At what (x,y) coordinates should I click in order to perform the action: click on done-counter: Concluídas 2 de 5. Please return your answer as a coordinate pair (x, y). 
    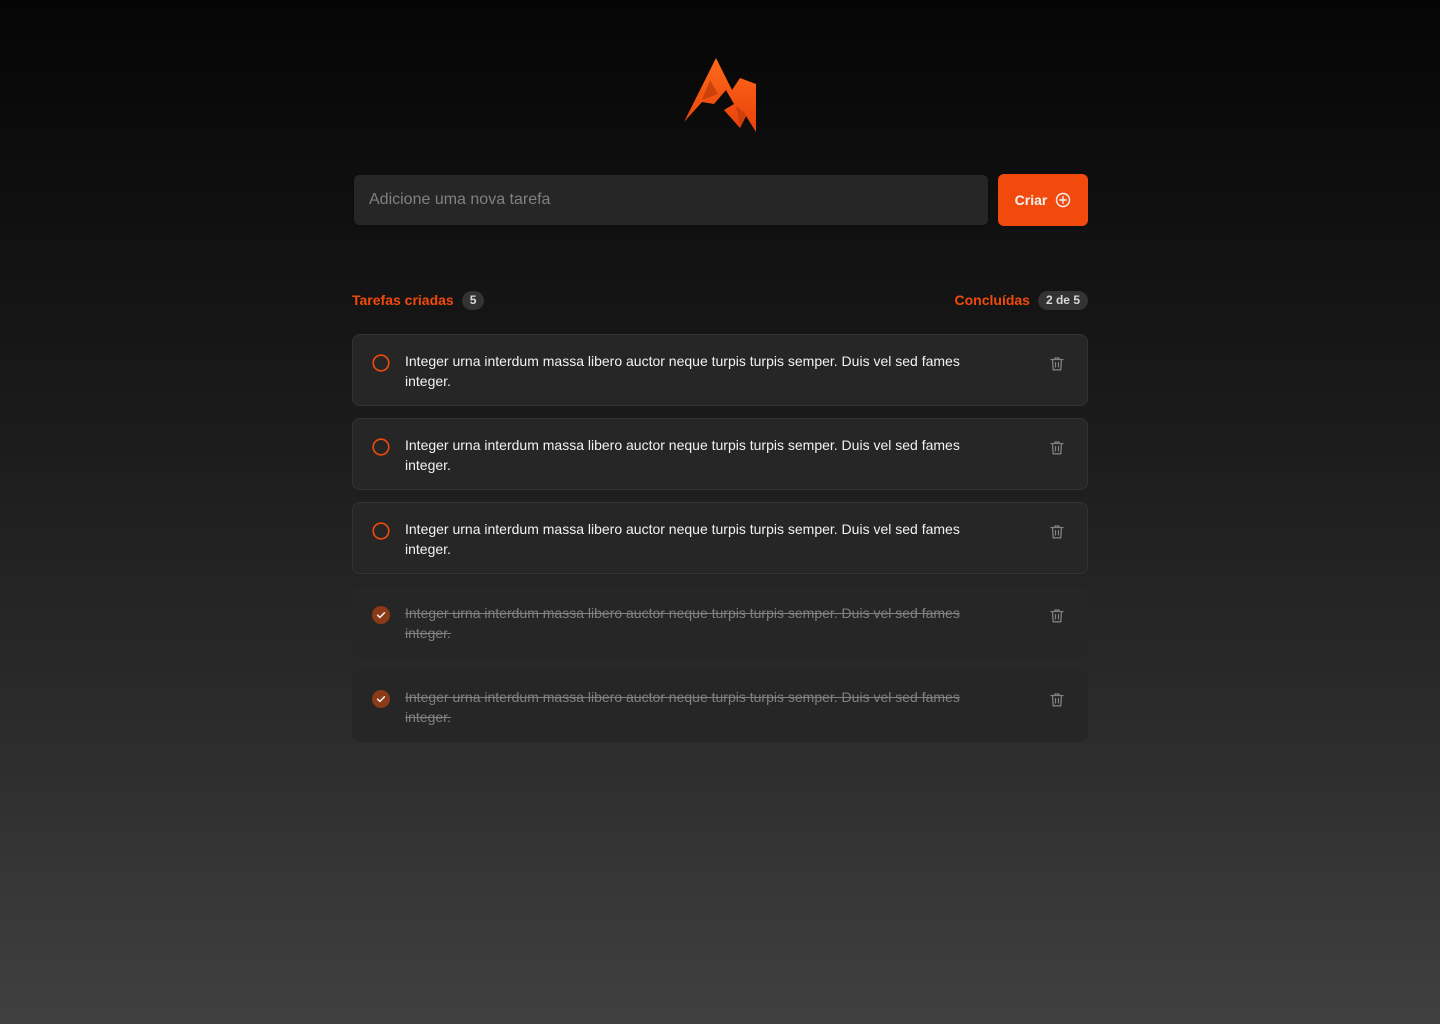
    Looking at the image, I should click on (1021, 300).